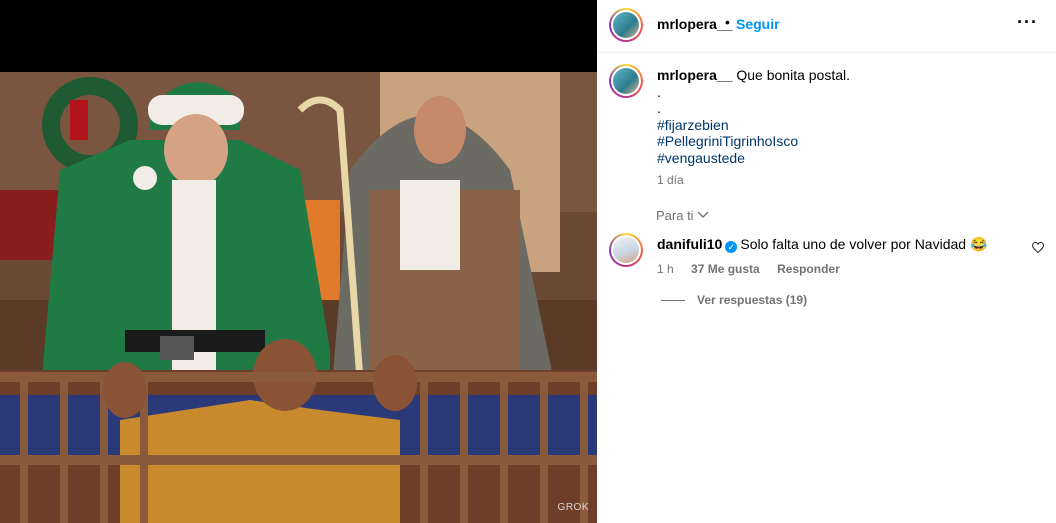 The image size is (1056, 523). I want to click on caption-timestamp: 1 día, so click(847, 180).